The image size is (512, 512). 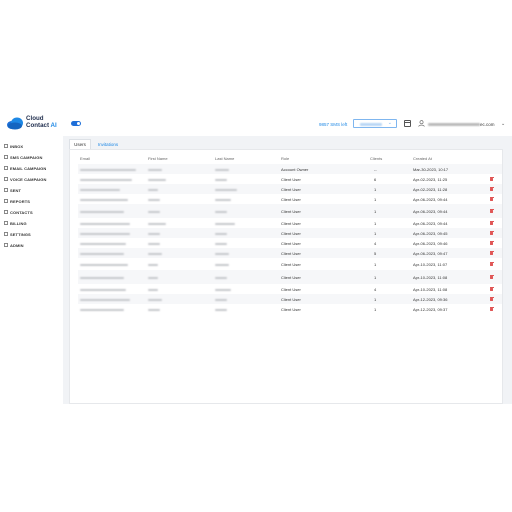 What do you see at coordinates (80, 144) in the screenshot?
I see `tab-users: Users` at bounding box center [80, 144].